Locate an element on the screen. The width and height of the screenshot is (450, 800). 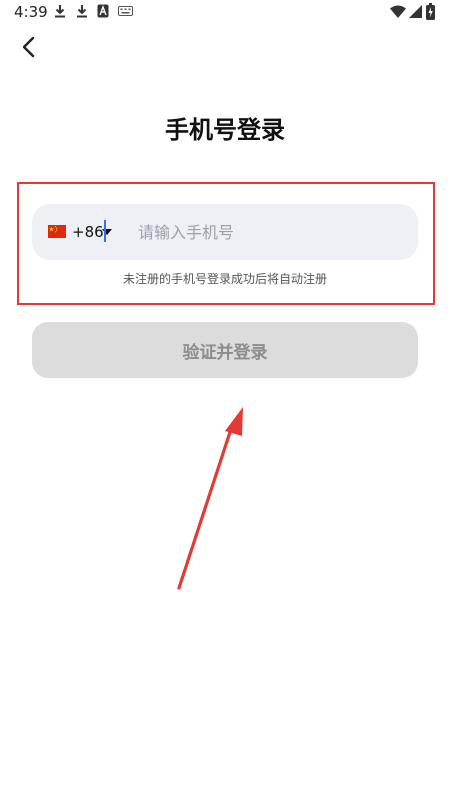
china-flag-icon is located at coordinates (57, 231).